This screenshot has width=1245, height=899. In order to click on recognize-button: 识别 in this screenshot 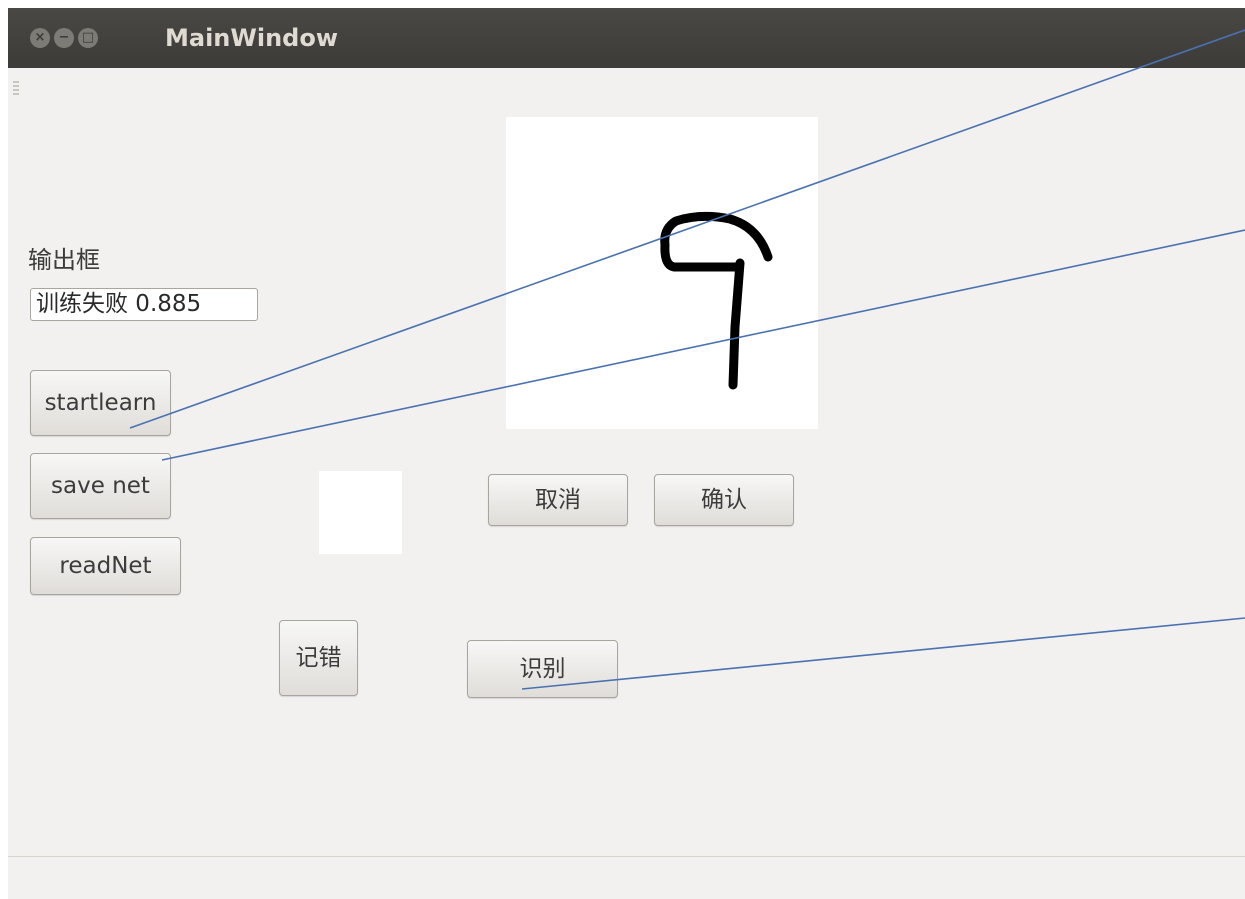, I will do `click(542, 669)`.